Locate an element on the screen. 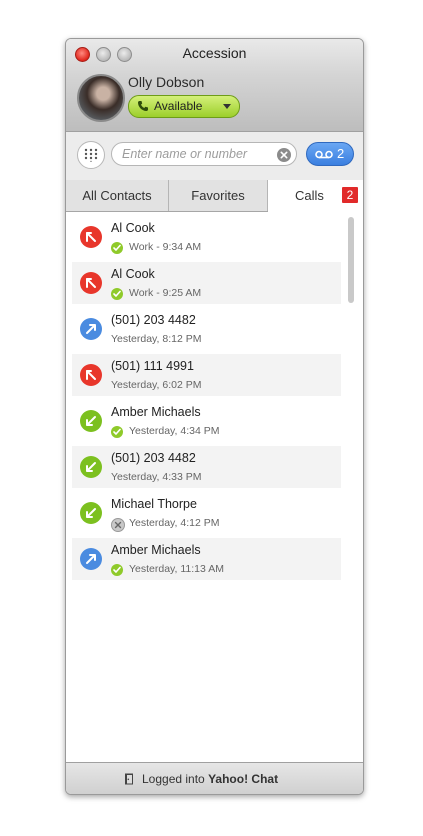 The image size is (423, 836). call-detail: Work - 9:34 AM is located at coordinates (165, 247).